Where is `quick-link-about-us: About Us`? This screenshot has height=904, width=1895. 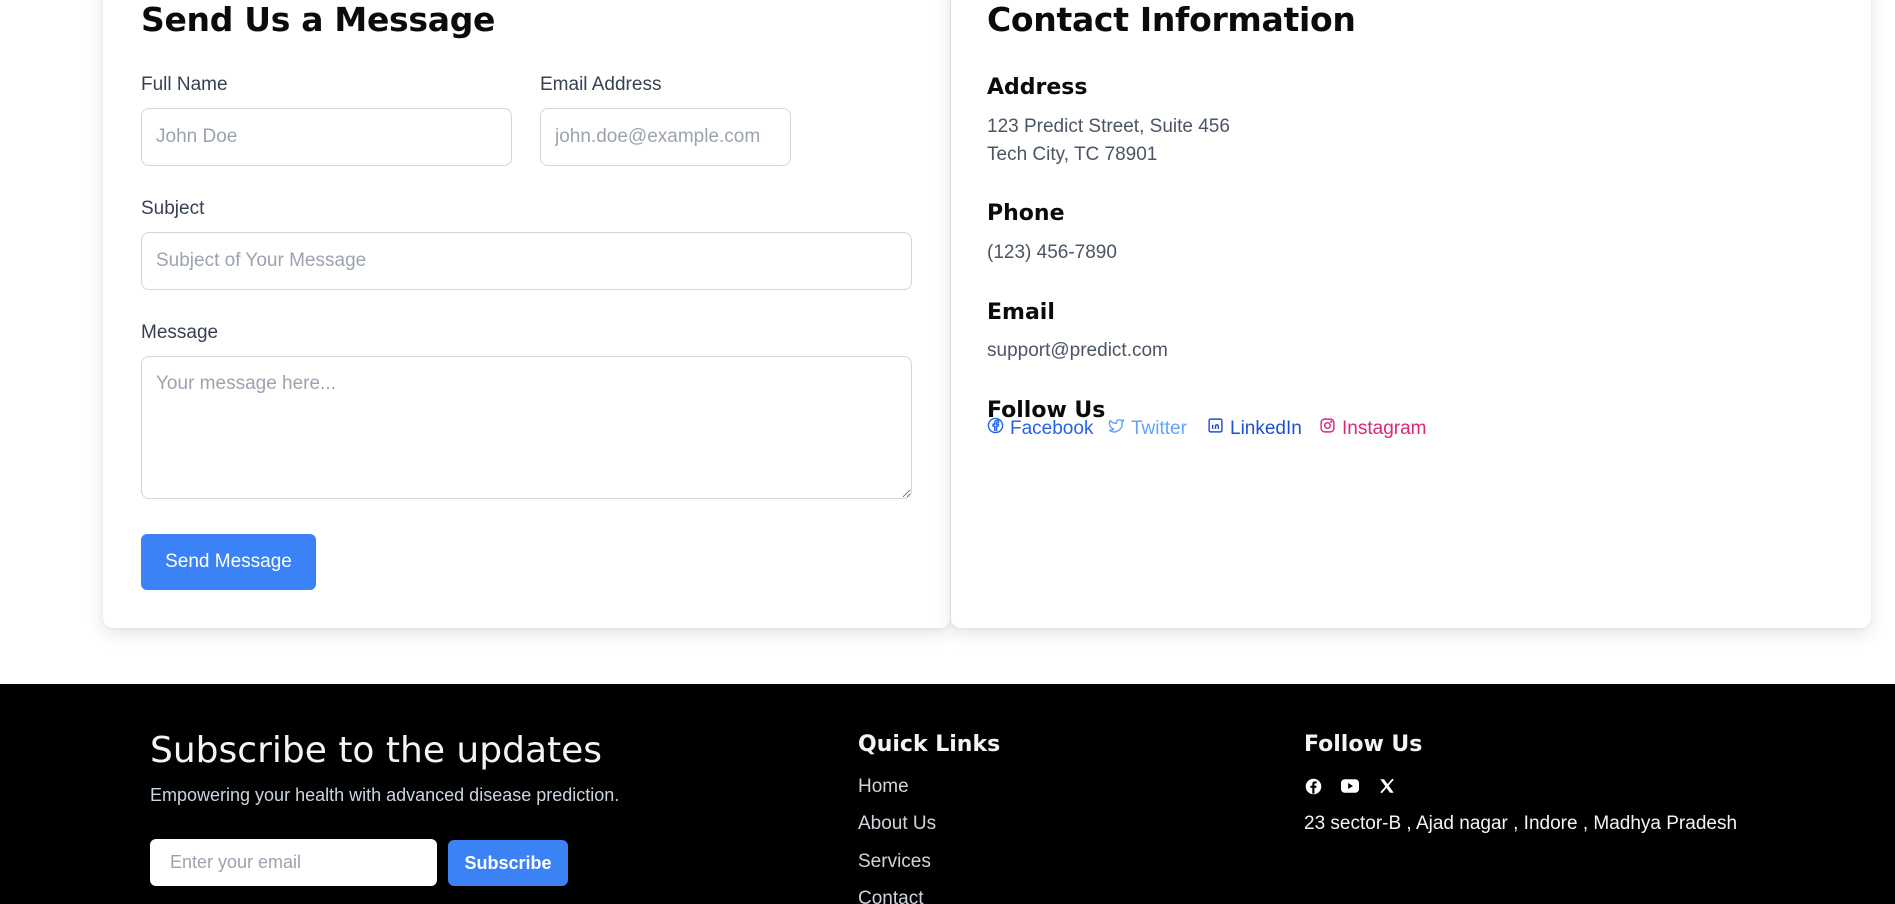
quick-link-about-us: About Us is located at coordinates (897, 824).